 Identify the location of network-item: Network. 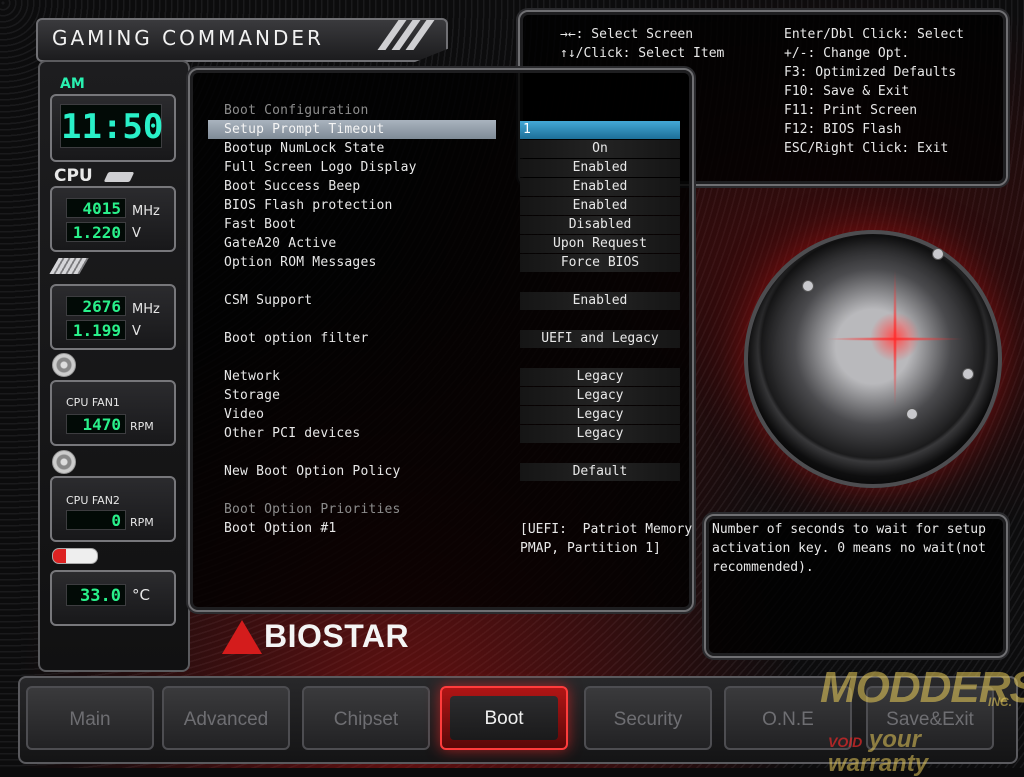
(252, 376).